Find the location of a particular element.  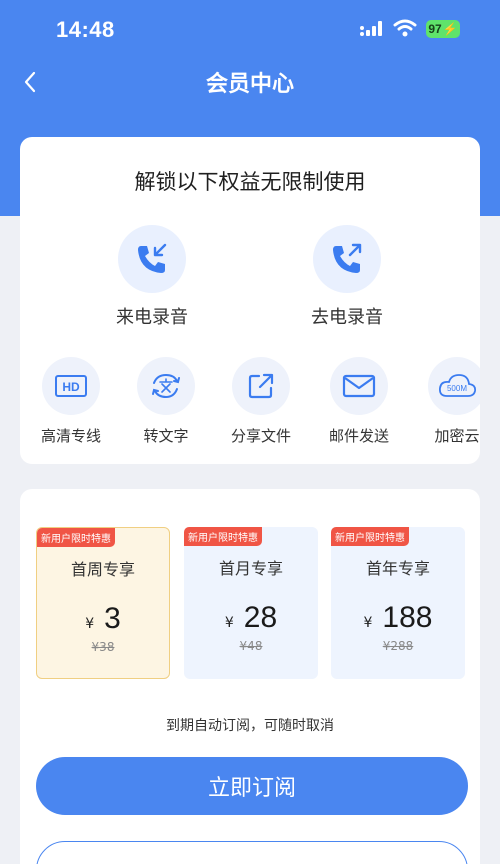

plan-weekly: 新用户限时特惠 首周专享 ¥ 3 ¥38 is located at coordinates (103, 603).